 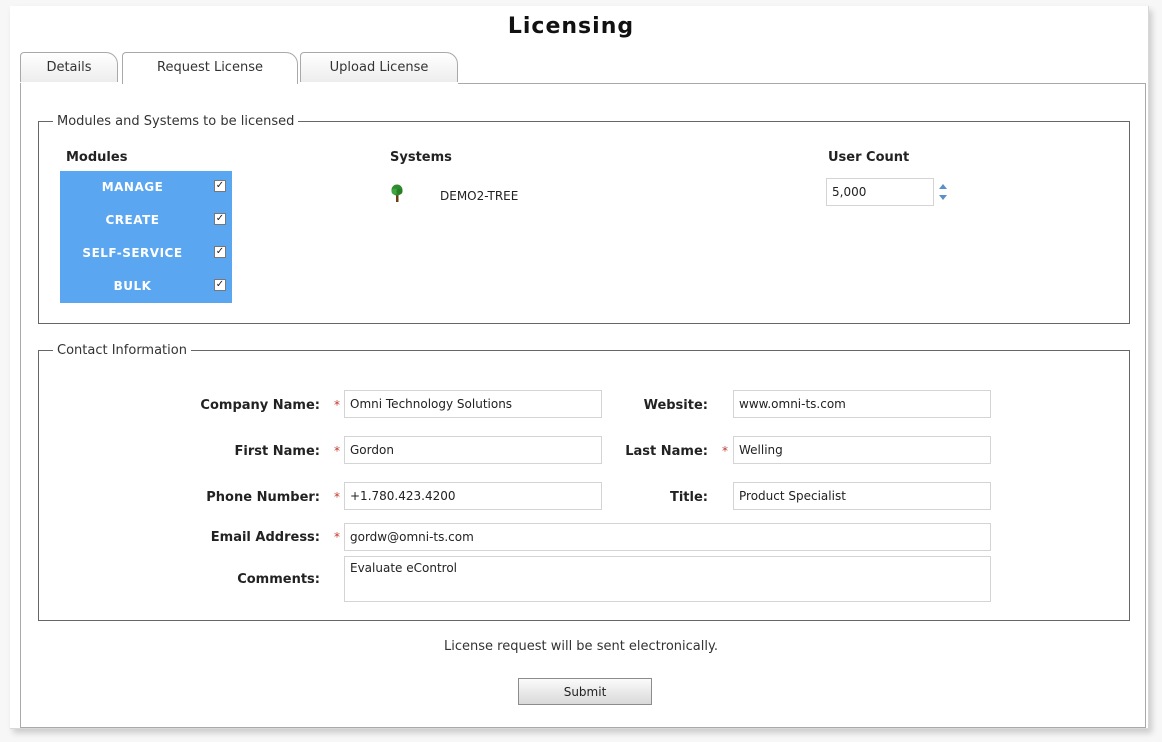 What do you see at coordinates (862, 450) in the screenshot?
I see `last-name-field: Welling` at bounding box center [862, 450].